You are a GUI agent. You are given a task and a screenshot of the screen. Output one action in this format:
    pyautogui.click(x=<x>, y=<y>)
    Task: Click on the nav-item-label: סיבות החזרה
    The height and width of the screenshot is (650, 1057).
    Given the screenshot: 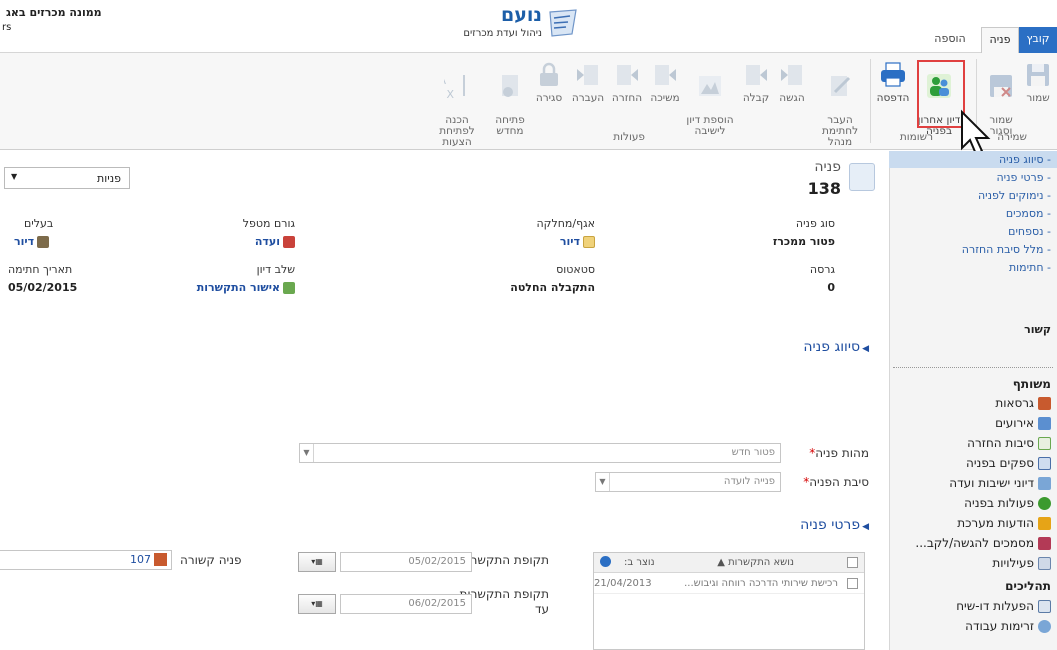 What is the action you would take?
    pyautogui.click(x=1000, y=443)
    